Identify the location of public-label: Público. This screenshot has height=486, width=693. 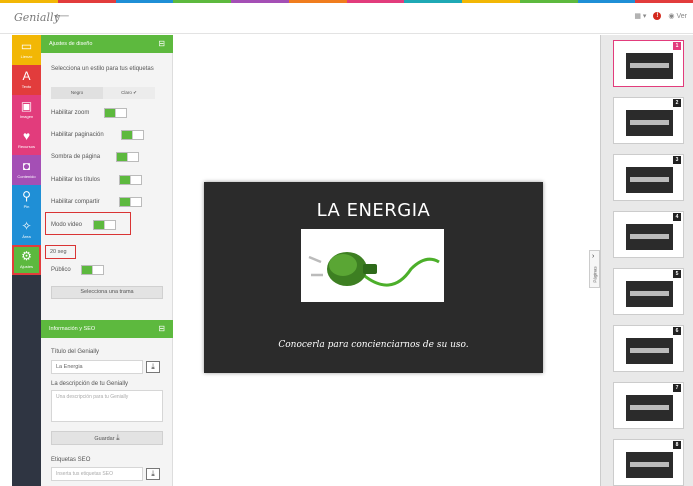
(61, 270).